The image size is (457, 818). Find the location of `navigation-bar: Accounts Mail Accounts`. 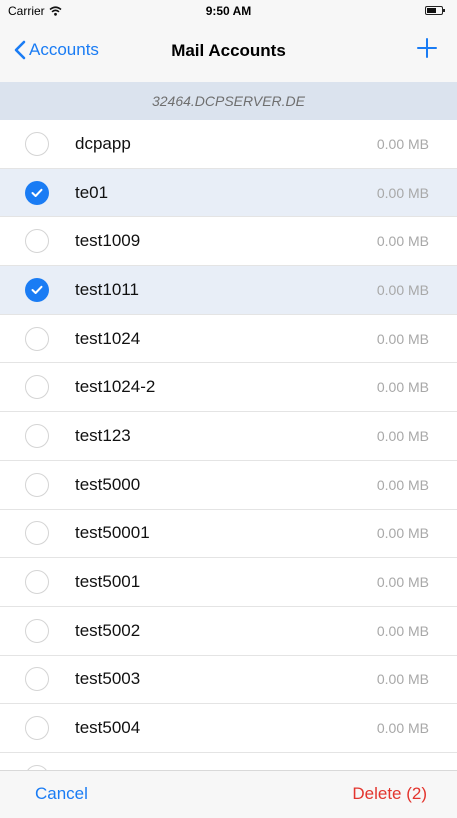

navigation-bar: Accounts Mail Accounts is located at coordinates (228, 52).